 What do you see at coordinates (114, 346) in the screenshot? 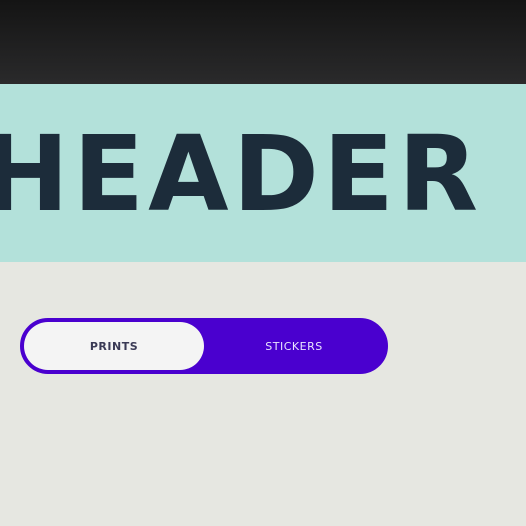
I see `toggle-option-prints: PRINTS` at bounding box center [114, 346].